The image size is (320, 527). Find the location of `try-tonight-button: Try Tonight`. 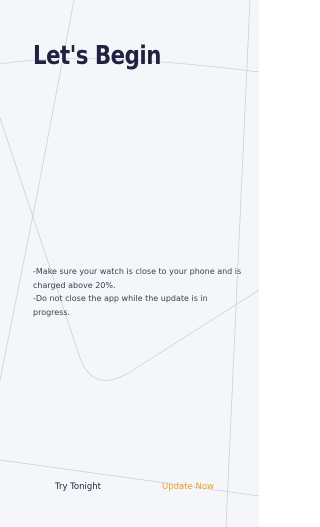

try-tonight-button: Try Tonight is located at coordinates (78, 487).